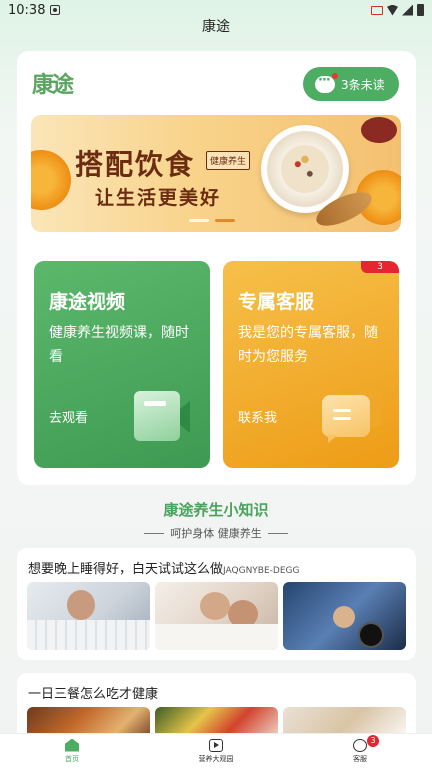  What do you see at coordinates (199, 220) in the screenshot?
I see `carousel-dot` at bounding box center [199, 220].